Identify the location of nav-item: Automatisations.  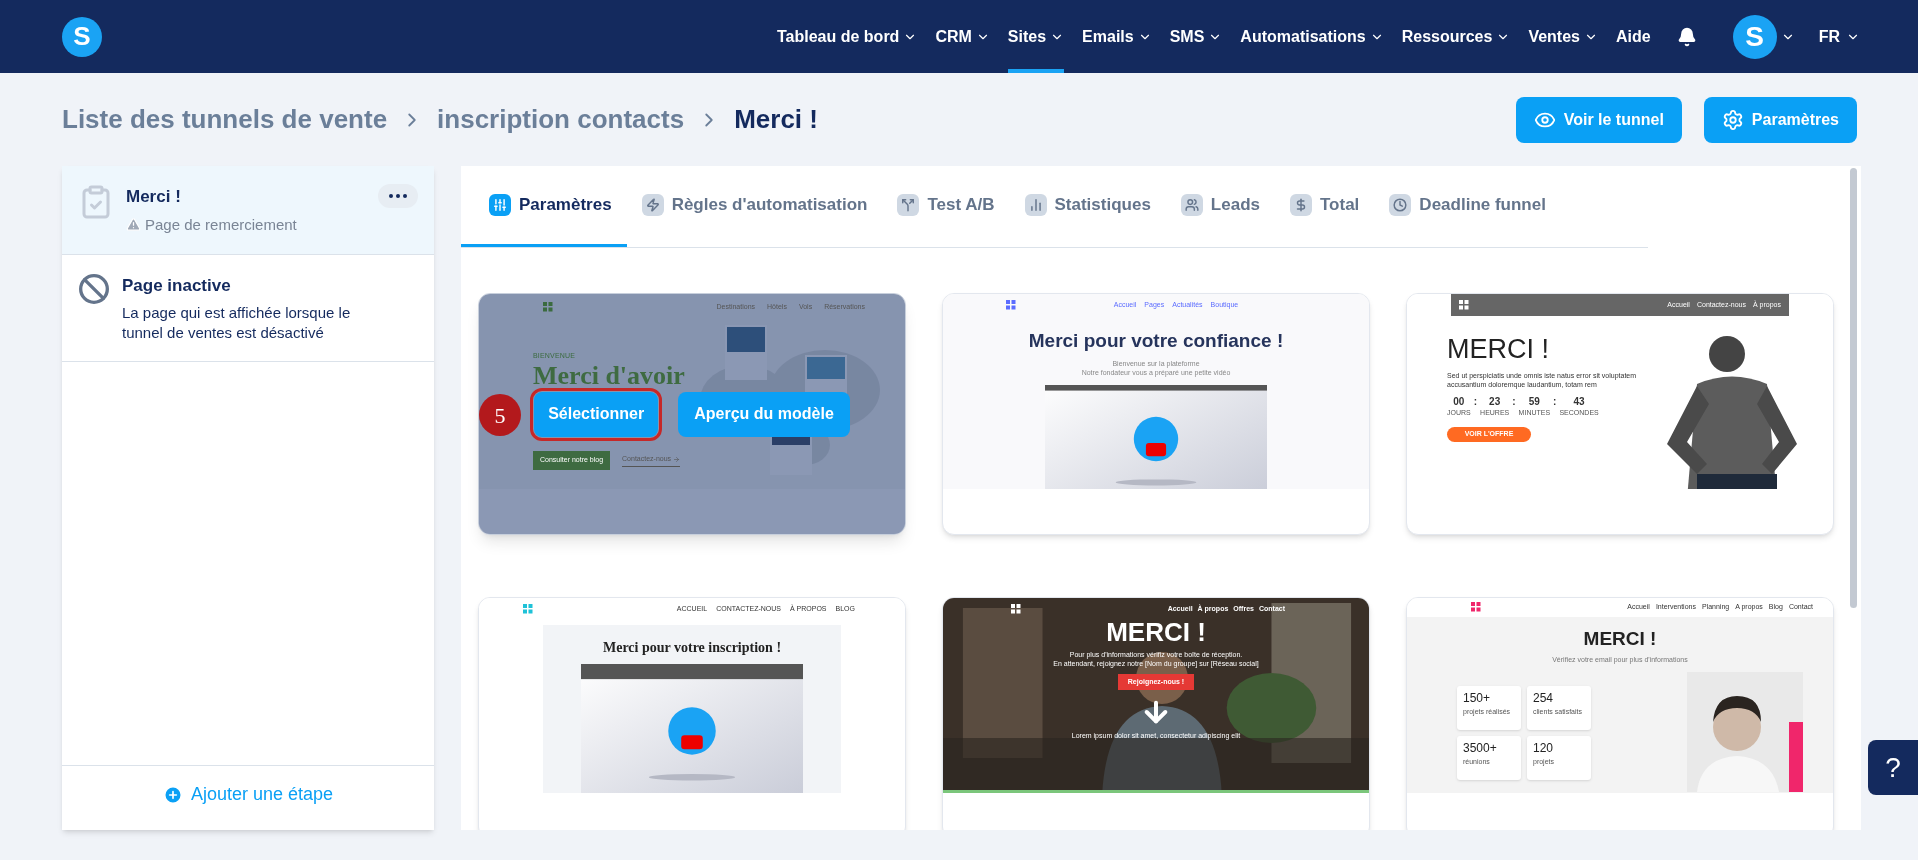
(1312, 36).